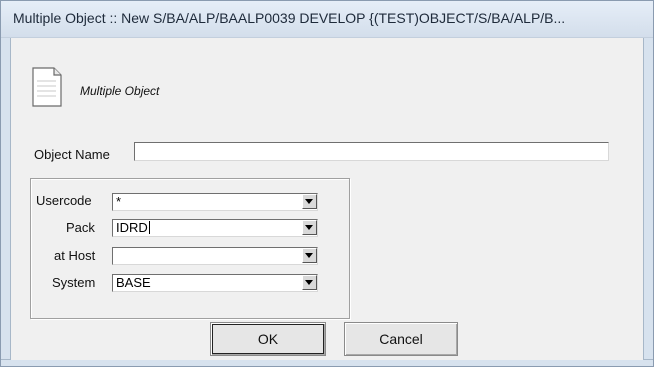 This screenshot has width=654, height=367. I want to click on window-frame-right, so click(648, 202).